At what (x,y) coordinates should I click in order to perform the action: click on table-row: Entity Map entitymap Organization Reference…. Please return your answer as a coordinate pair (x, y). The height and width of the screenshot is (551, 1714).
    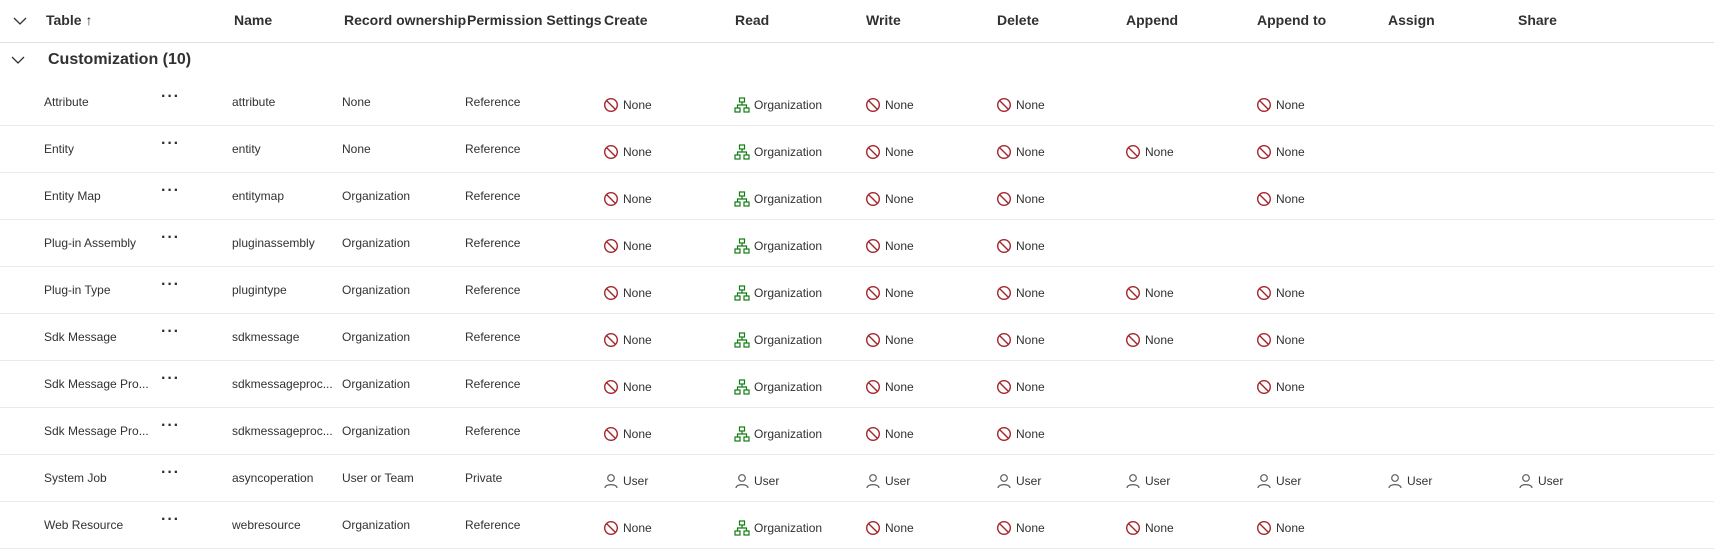
    Looking at the image, I should click on (857, 196).